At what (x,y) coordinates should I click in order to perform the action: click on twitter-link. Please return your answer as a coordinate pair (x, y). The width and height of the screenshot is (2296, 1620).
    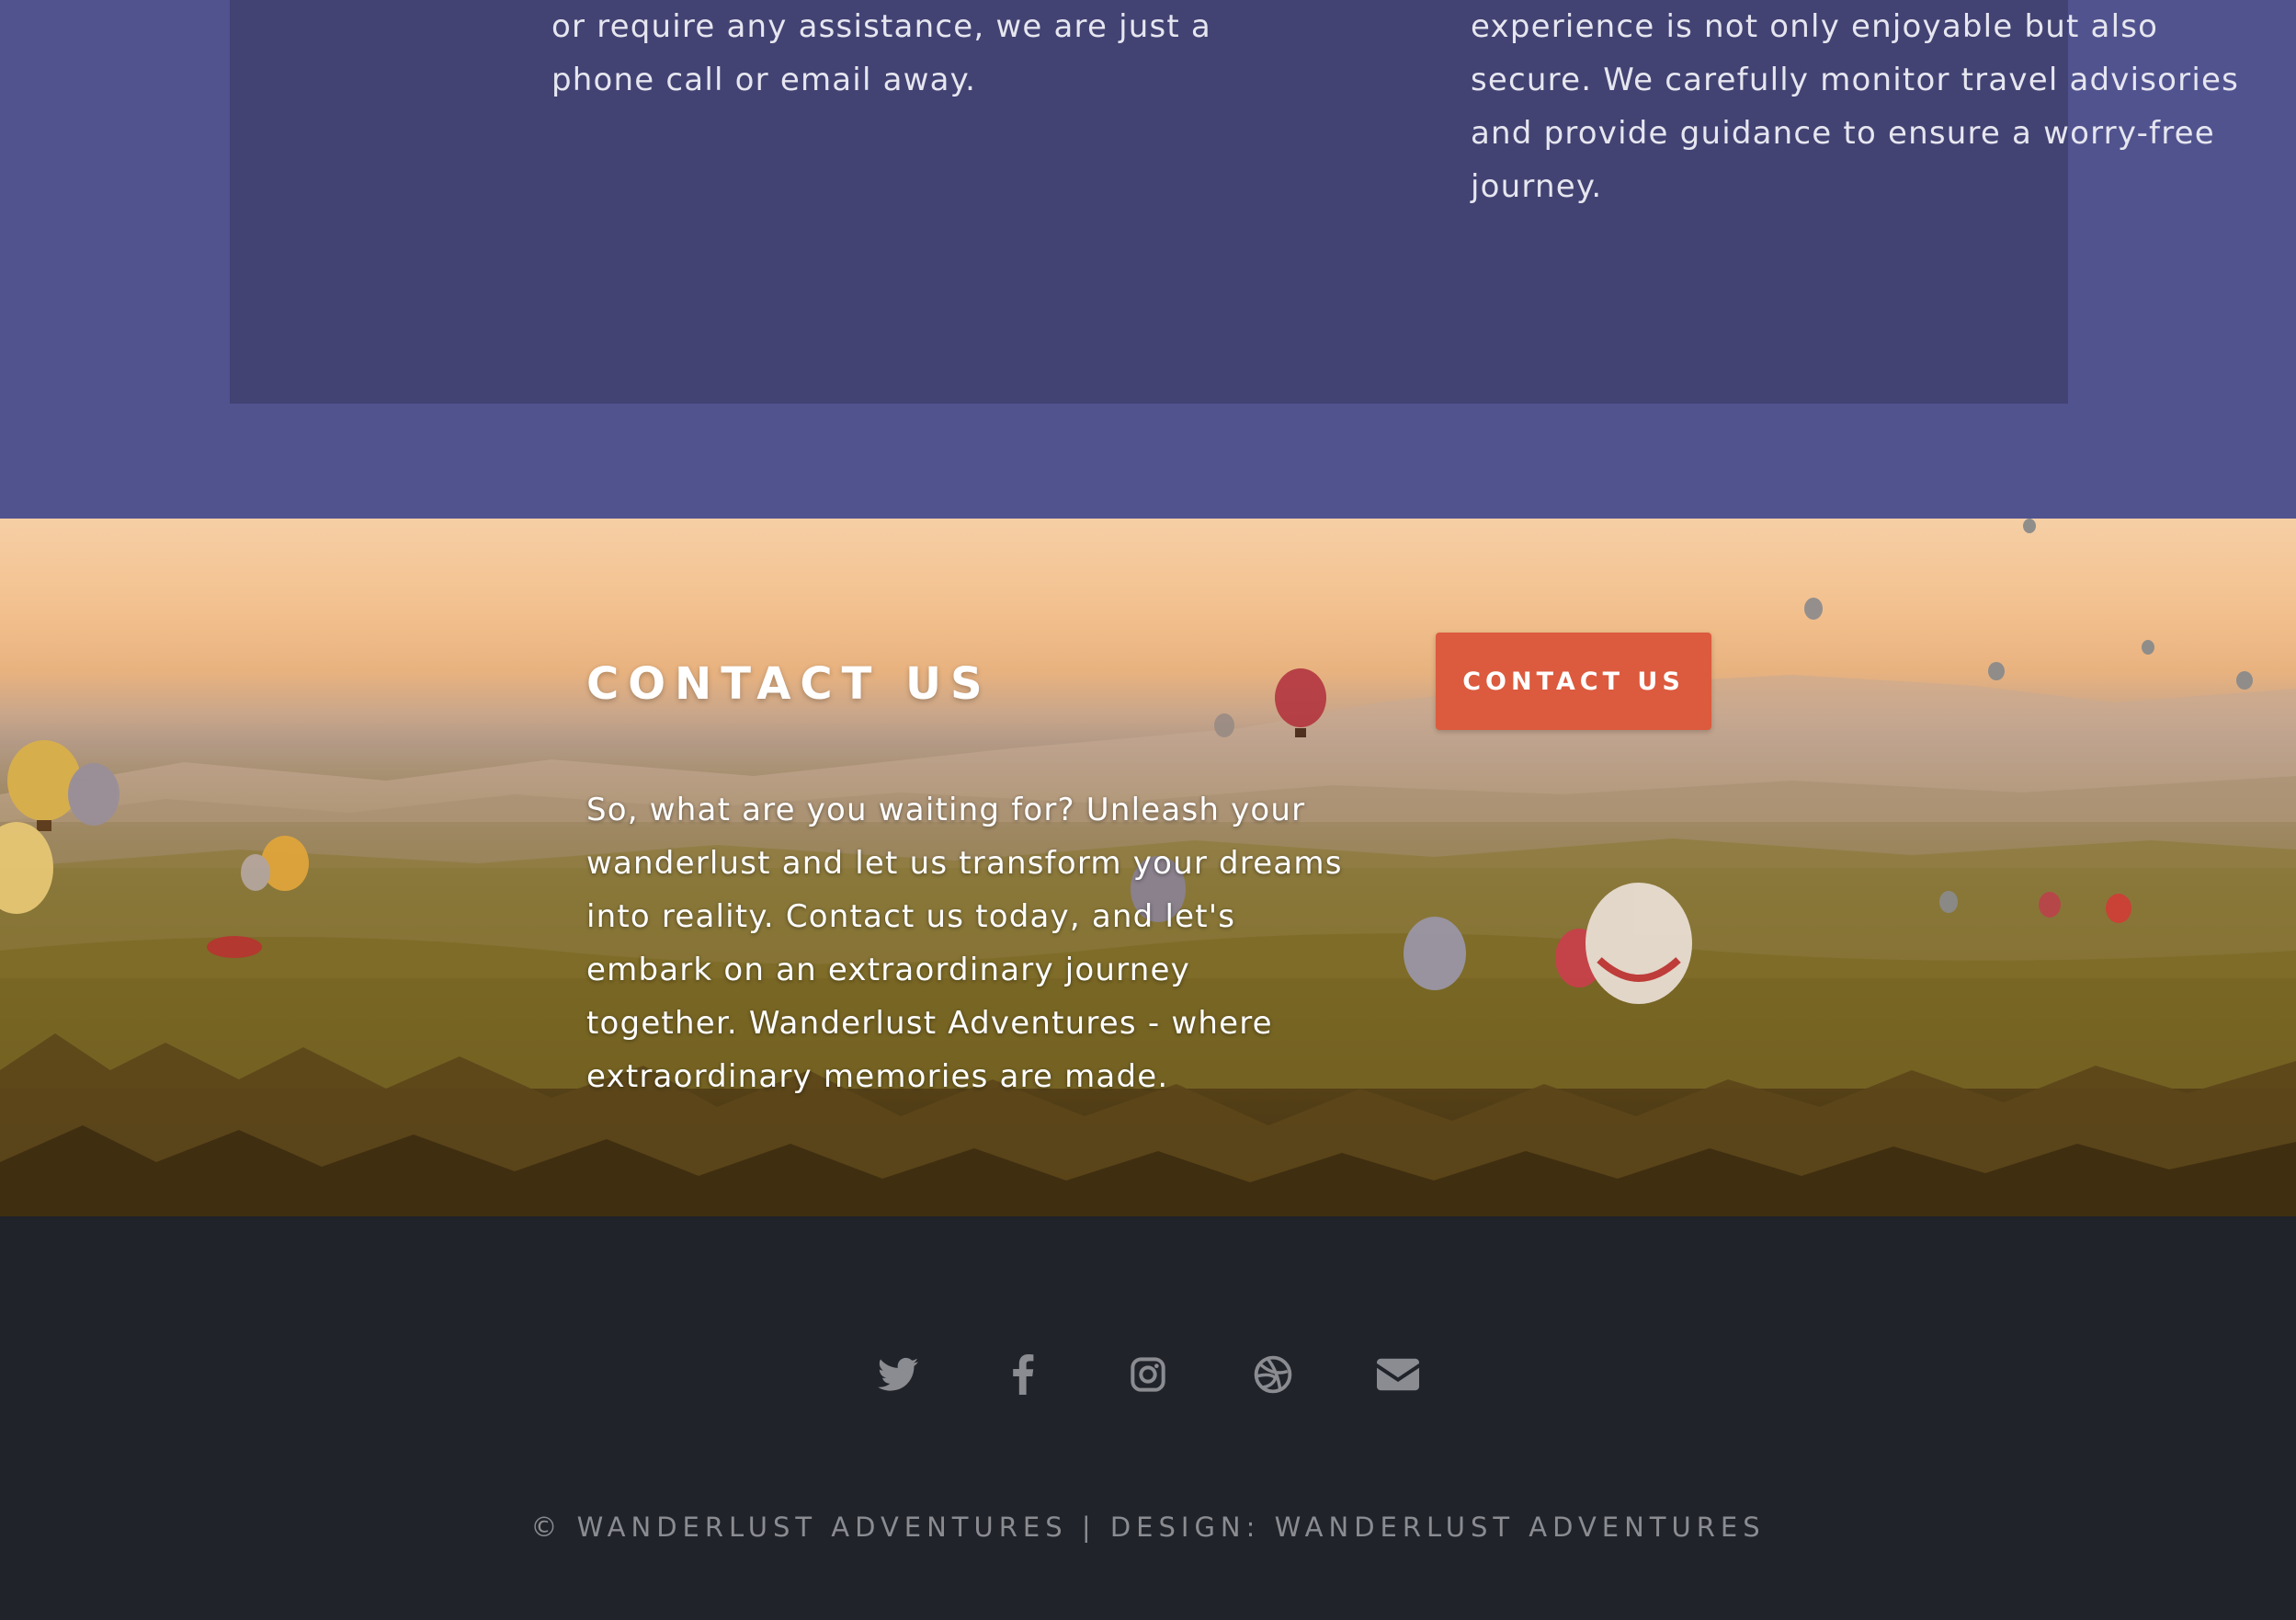
    Looking at the image, I should click on (898, 1375).